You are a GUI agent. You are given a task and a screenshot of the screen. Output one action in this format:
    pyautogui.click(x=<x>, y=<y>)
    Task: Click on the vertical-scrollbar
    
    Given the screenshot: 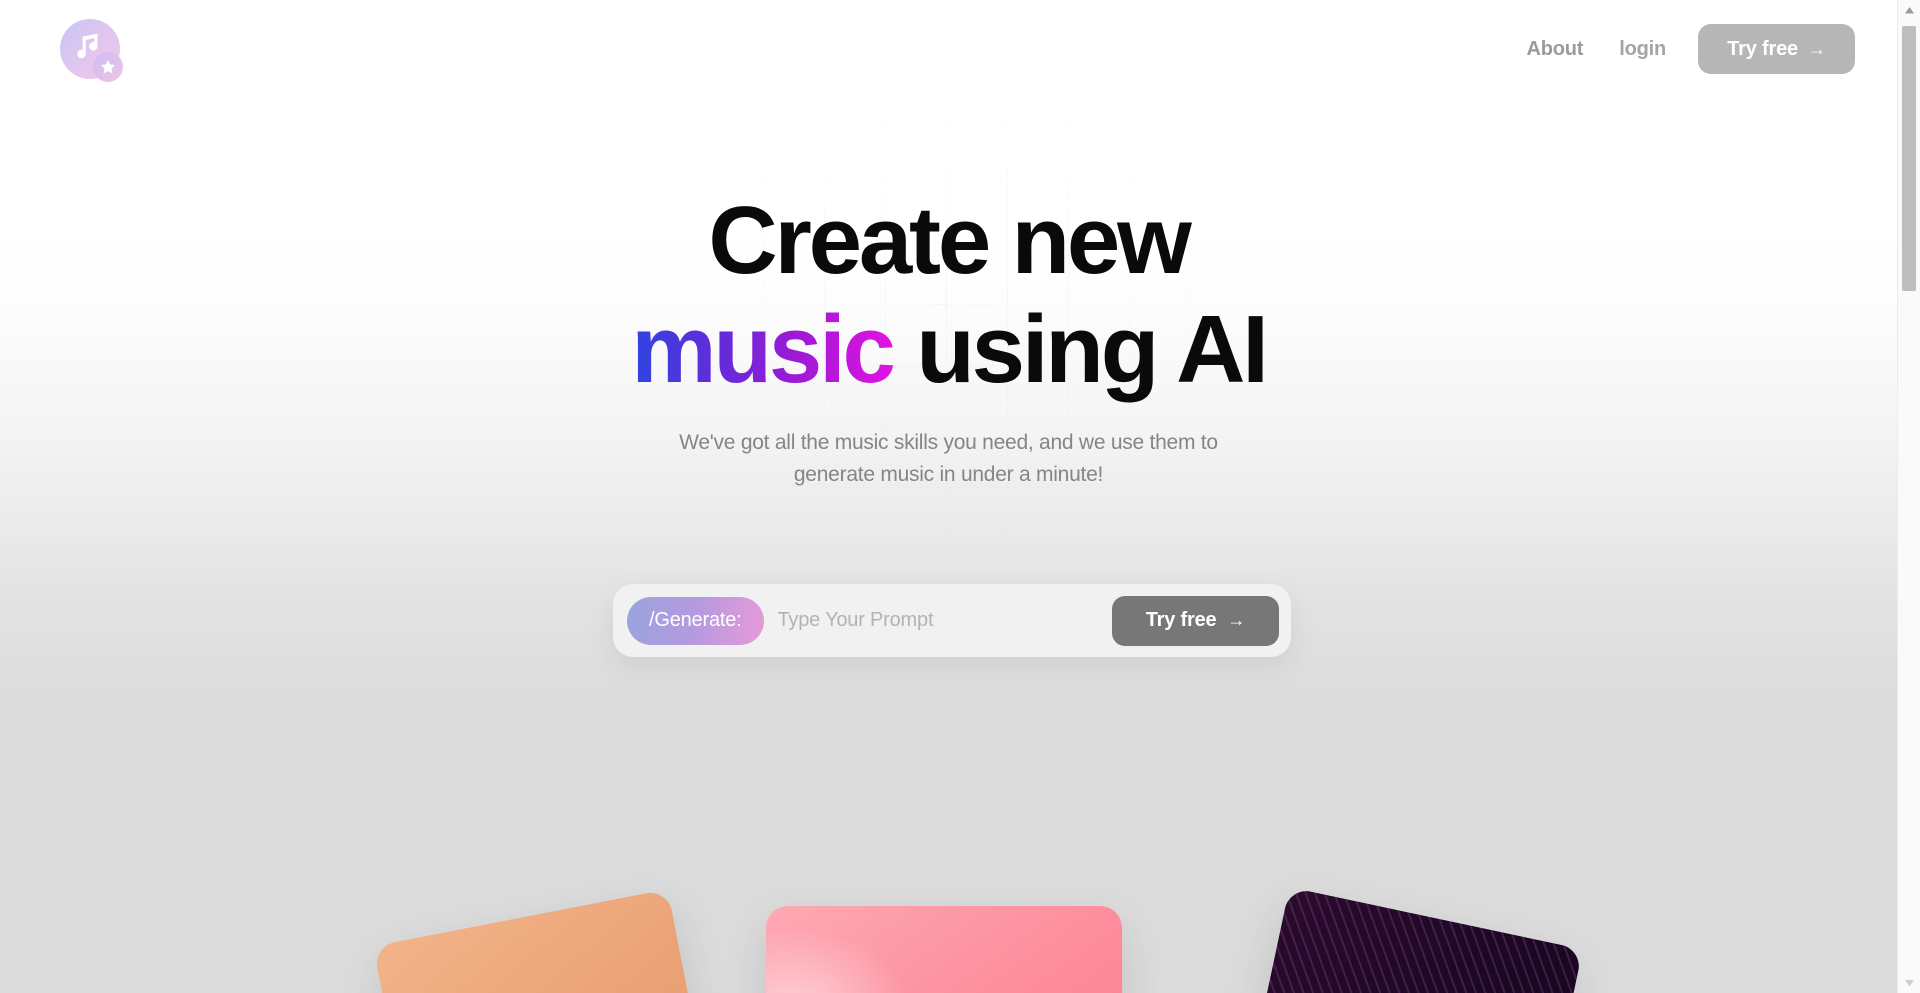 What is the action you would take?
    pyautogui.click(x=1908, y=496)
    